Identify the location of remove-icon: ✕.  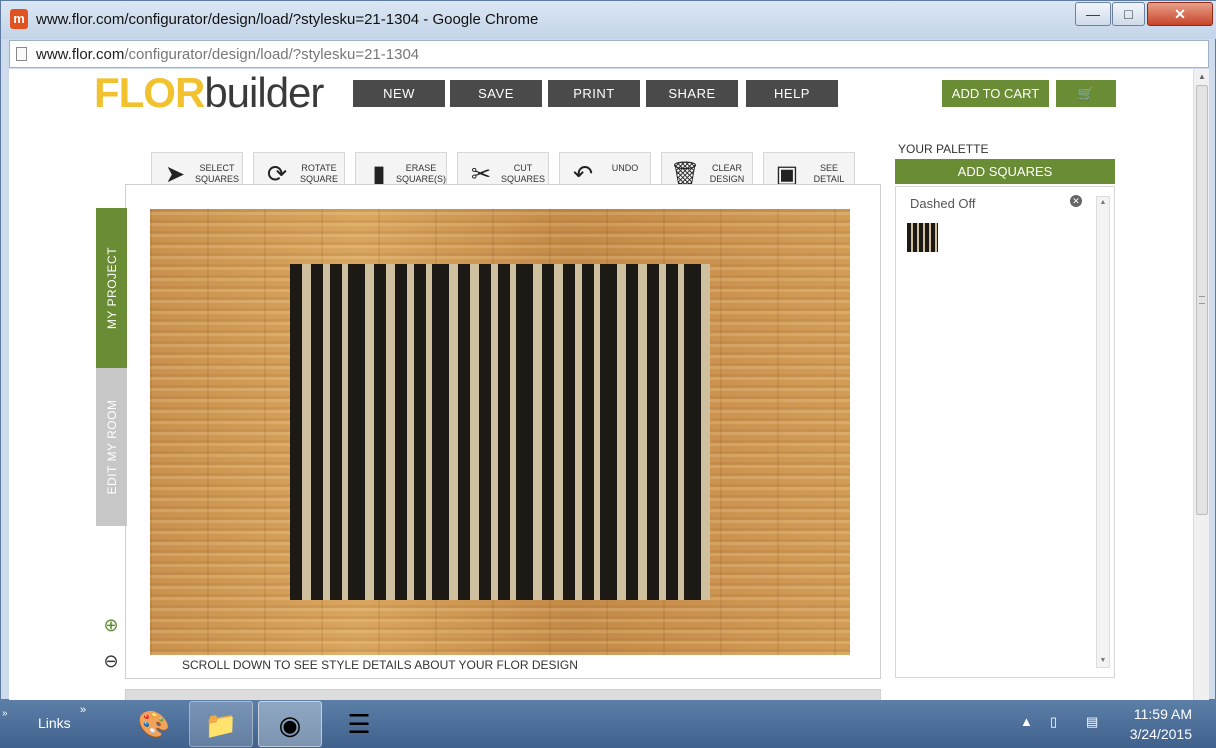
(1076, 201).